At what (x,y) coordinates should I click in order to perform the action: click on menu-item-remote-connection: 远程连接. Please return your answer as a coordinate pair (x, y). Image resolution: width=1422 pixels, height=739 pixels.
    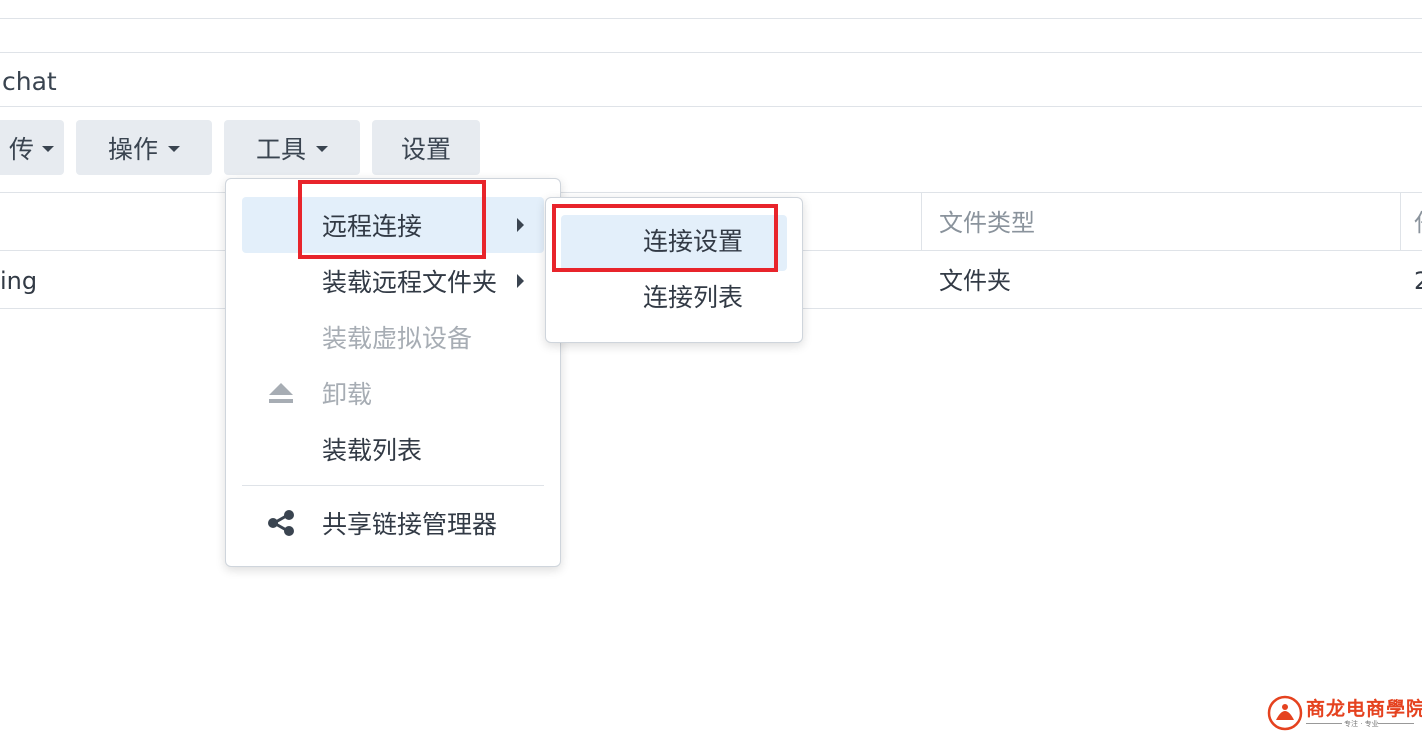
    Looking at the image, I should click on (393, 225).